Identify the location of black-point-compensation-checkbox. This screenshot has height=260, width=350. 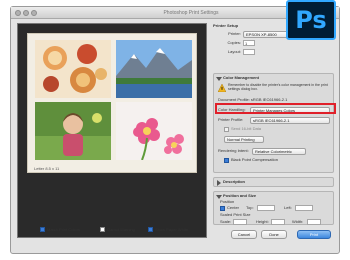
(226, 160).